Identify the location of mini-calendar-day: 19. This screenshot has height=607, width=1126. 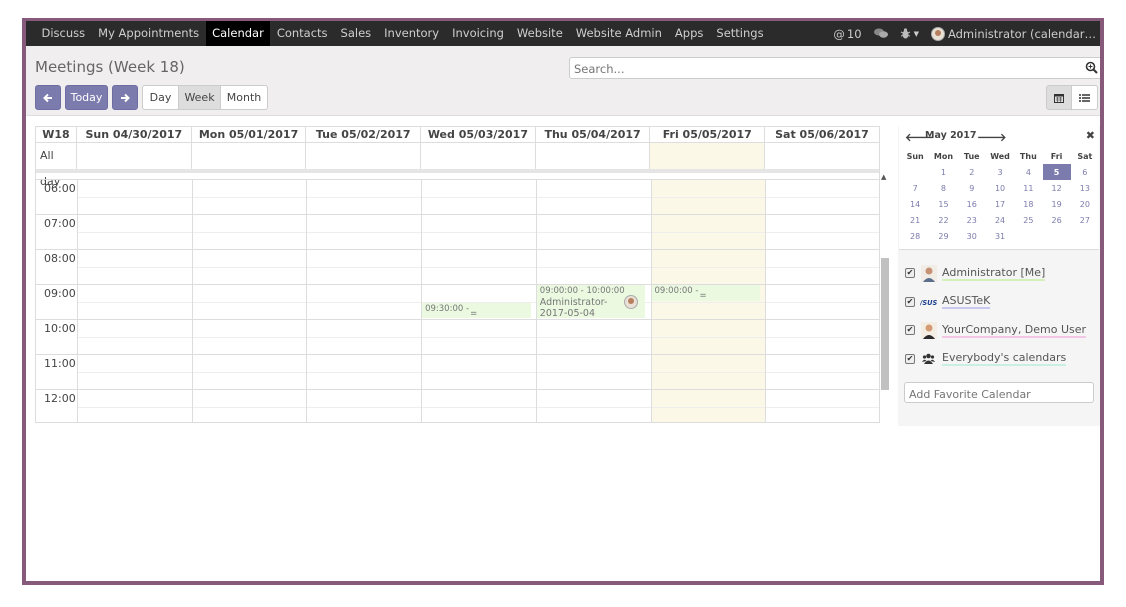
(1057, 204).